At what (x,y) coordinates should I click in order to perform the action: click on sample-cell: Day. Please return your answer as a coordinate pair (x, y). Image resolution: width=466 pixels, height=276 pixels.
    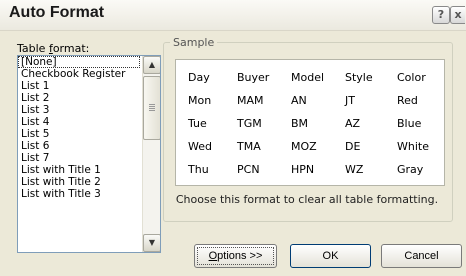
    Looking at the image, I should click on (199, 77).